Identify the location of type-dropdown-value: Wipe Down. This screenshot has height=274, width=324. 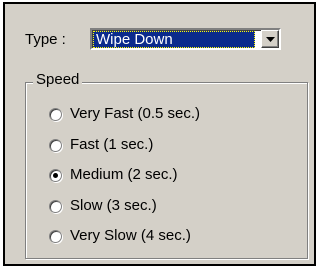
(174, 39).